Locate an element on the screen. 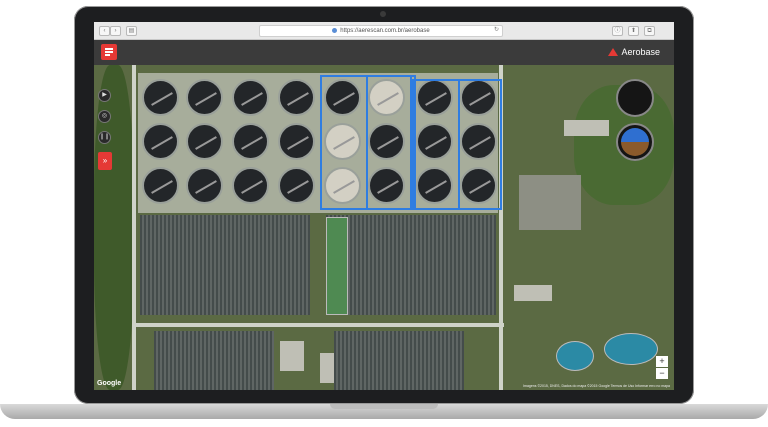 This screenshot has height=427, width=768. share-button: ⬆ is located at coordinates (633, 31).